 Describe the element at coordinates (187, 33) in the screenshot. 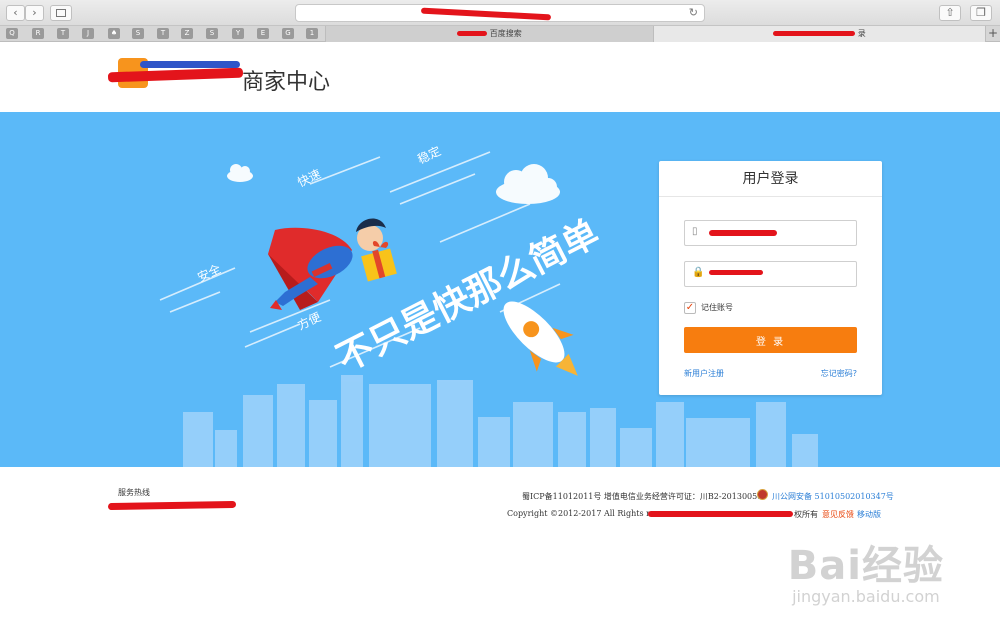

I see `bookmark-icon: Z` at that location.